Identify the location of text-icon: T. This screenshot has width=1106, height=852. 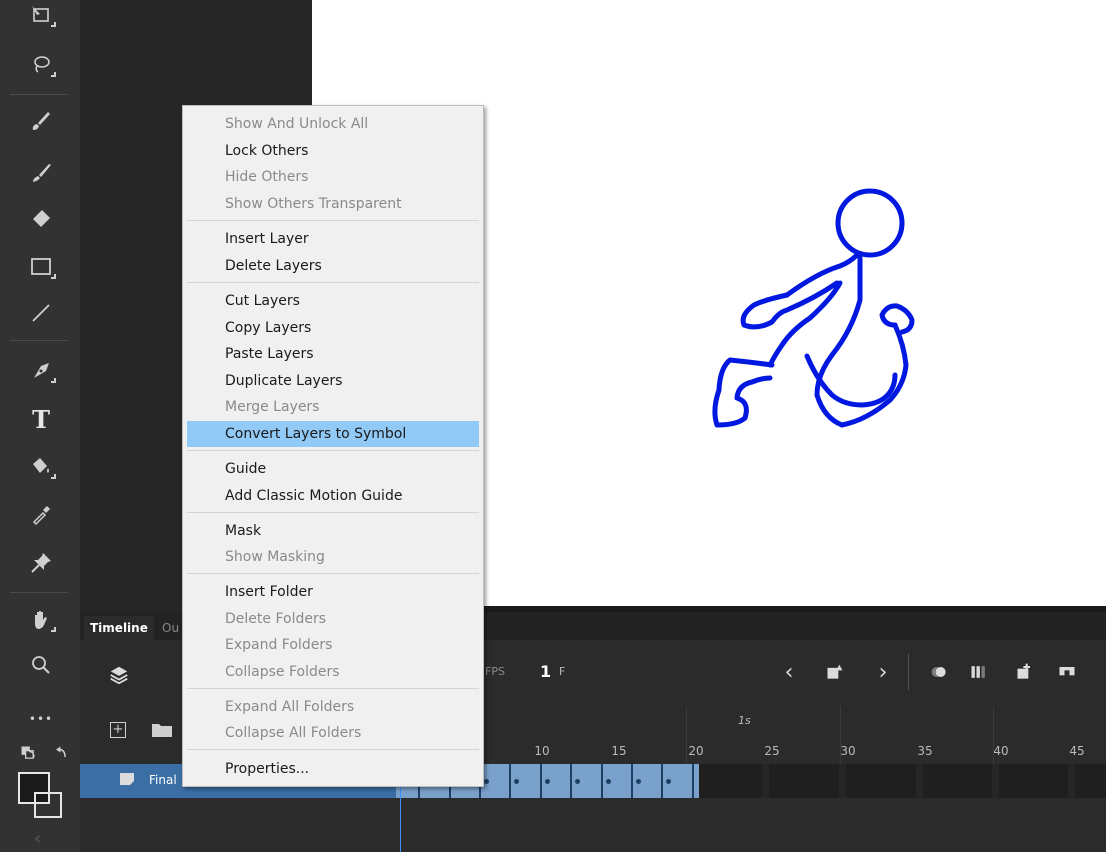
(41, 419).